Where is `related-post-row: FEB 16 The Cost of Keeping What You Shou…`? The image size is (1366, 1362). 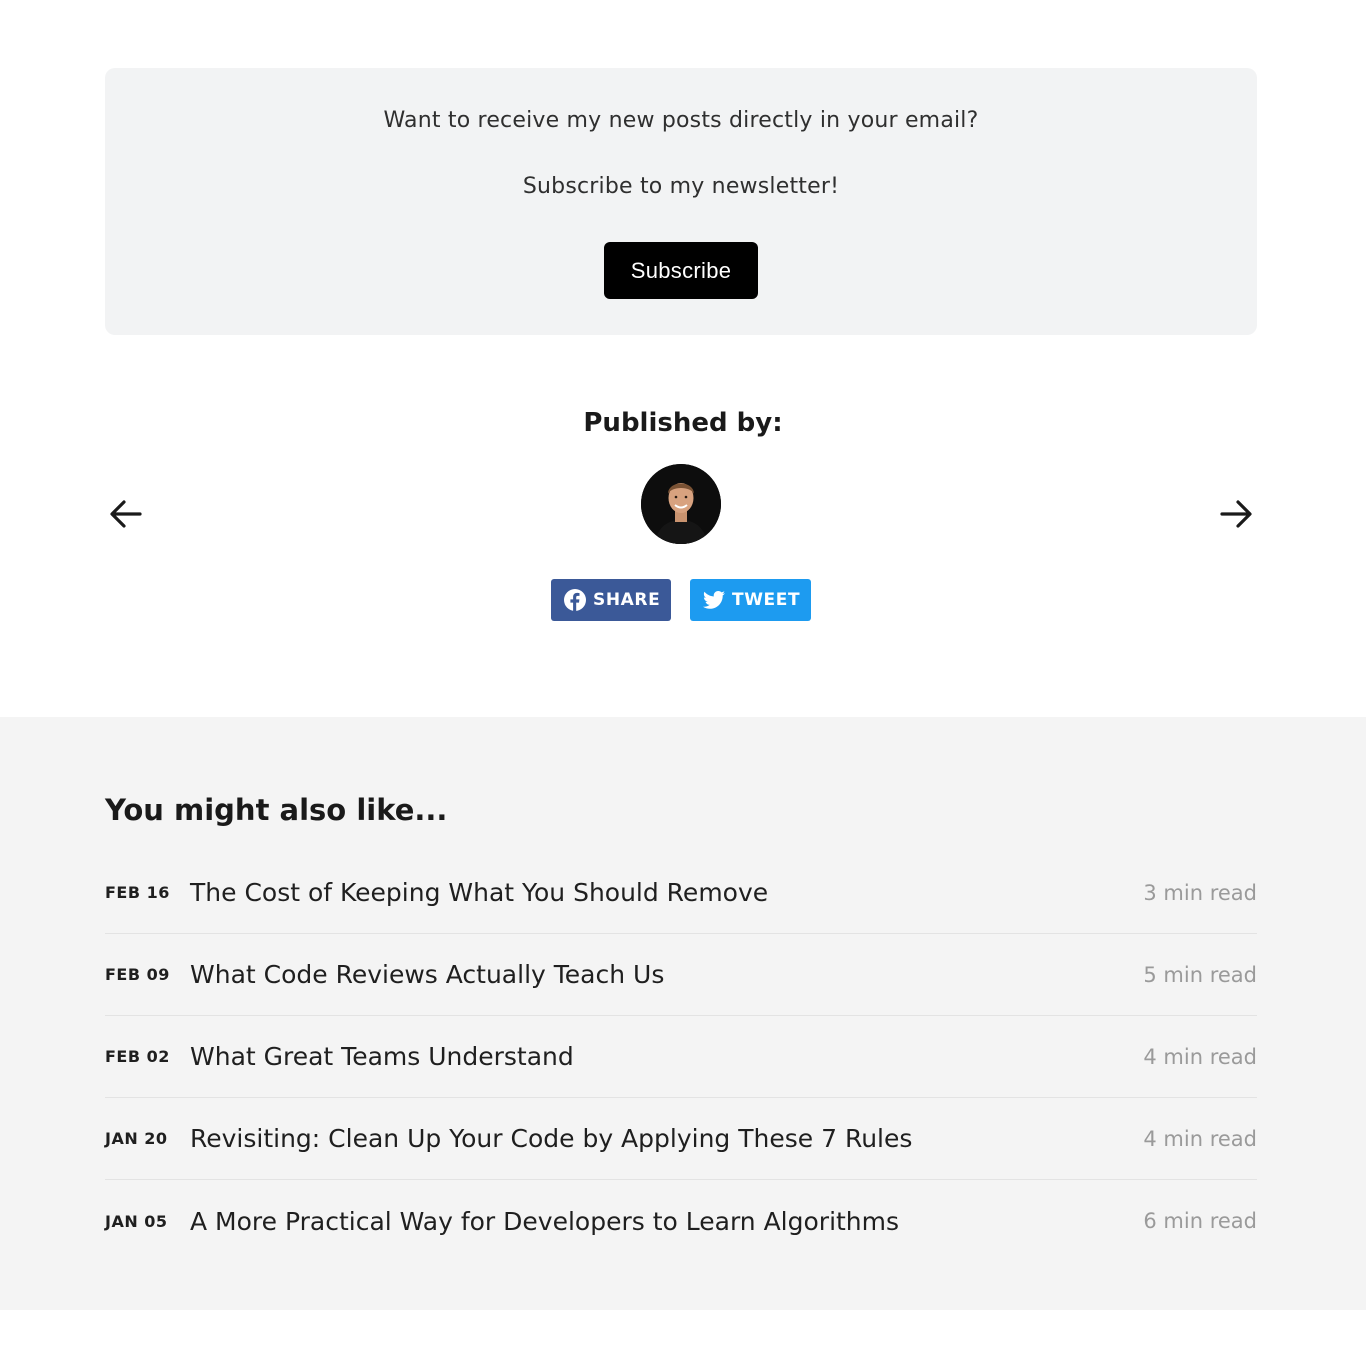 related-post-row: FEB 16 The Cost of Keeping What You Shou… is located at coordinates (681, 893).